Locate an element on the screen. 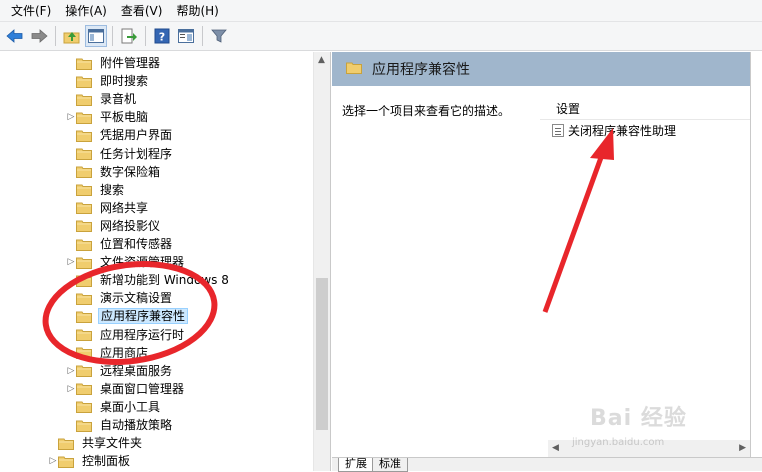  tree-item: ▷ 桌面窗口管理器 is located at coordinates (126, 389).